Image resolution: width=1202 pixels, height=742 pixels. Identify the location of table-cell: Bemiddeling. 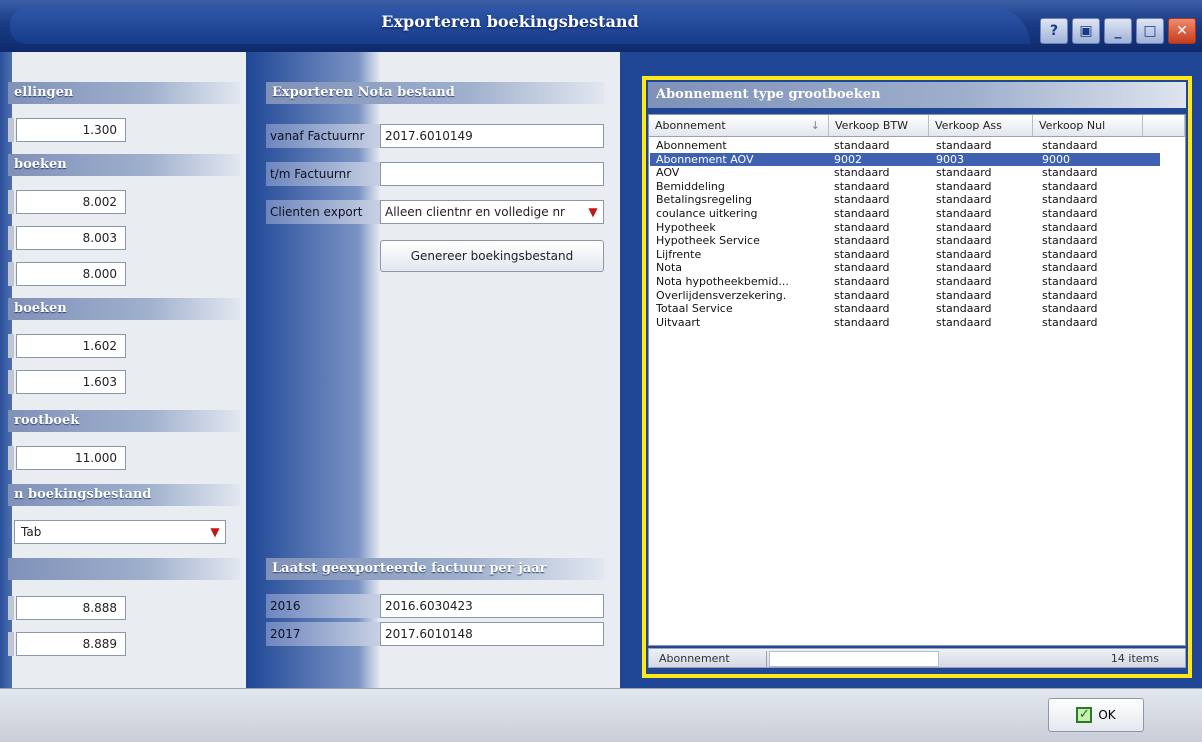
(690, 186).